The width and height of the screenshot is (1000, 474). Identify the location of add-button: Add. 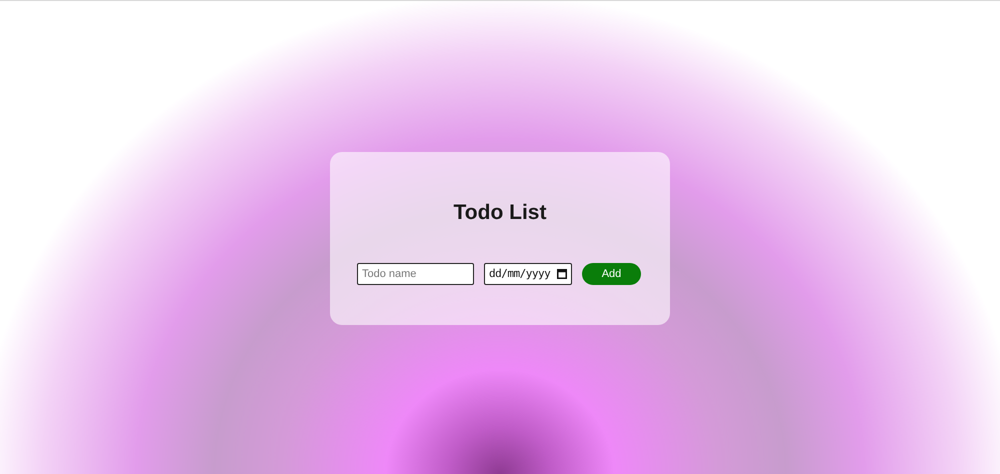
(611, 274).